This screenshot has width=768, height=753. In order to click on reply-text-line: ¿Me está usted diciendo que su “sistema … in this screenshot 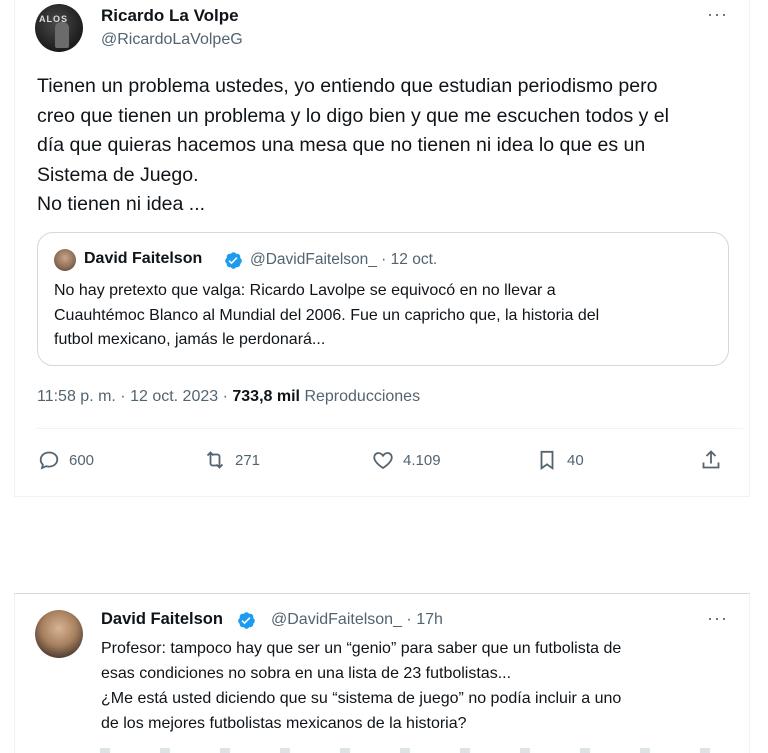, I will do `click(361, 698)`.